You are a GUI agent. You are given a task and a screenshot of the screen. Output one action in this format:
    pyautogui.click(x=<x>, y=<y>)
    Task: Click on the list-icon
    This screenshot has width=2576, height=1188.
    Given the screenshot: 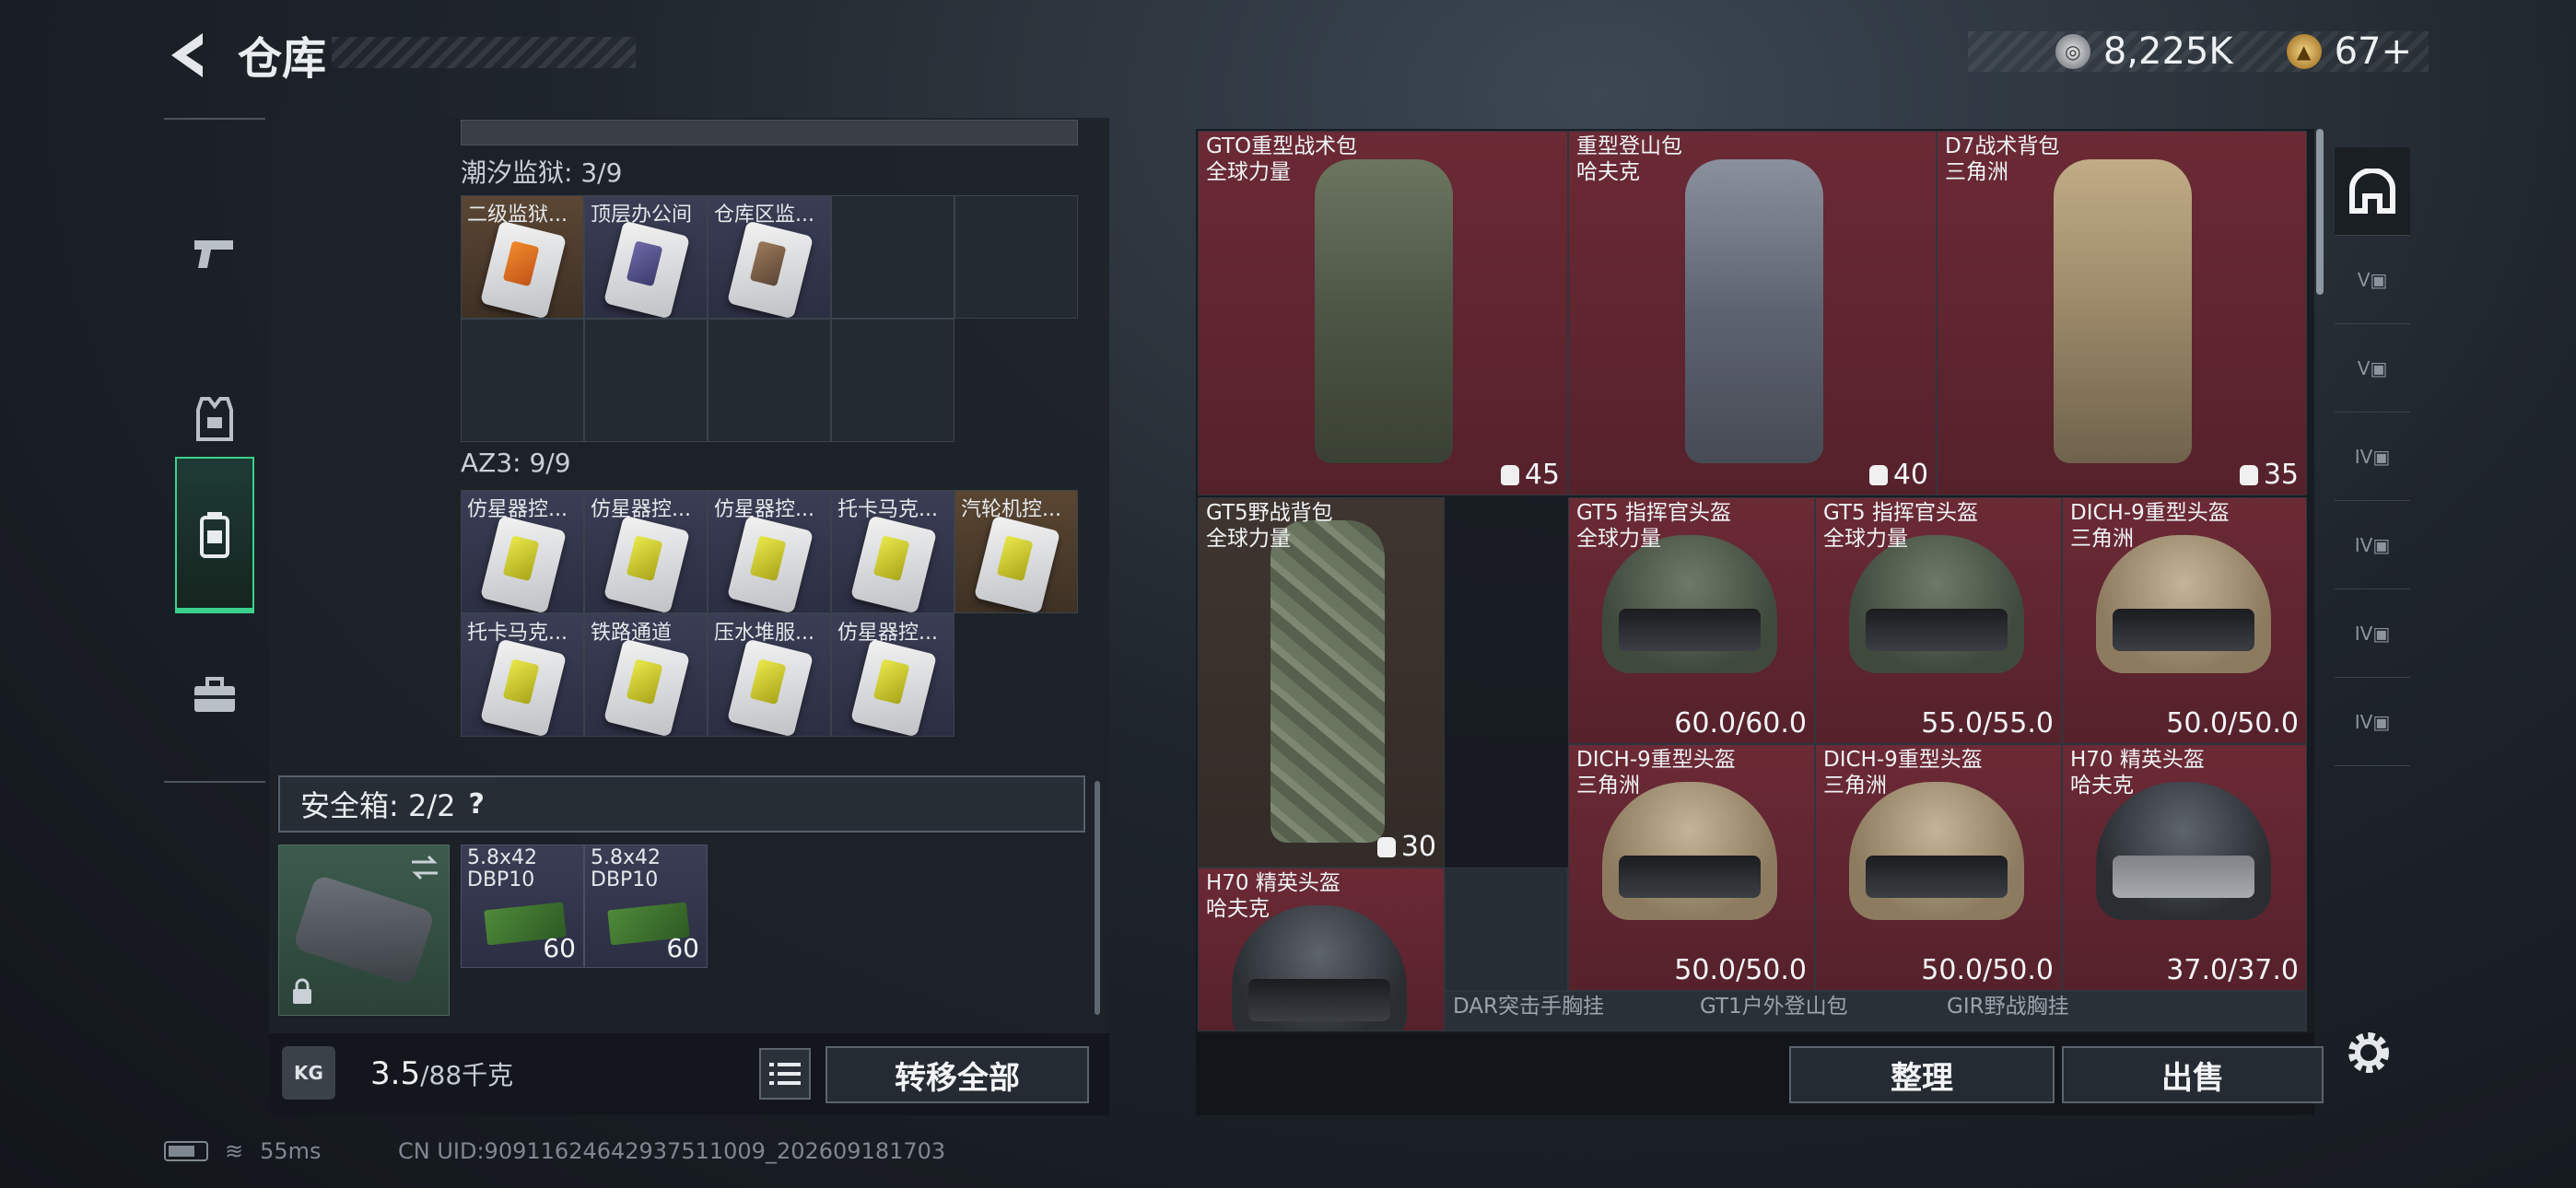 What is the action you would take?
    pyautogui.click(x=785, y=1074)
    